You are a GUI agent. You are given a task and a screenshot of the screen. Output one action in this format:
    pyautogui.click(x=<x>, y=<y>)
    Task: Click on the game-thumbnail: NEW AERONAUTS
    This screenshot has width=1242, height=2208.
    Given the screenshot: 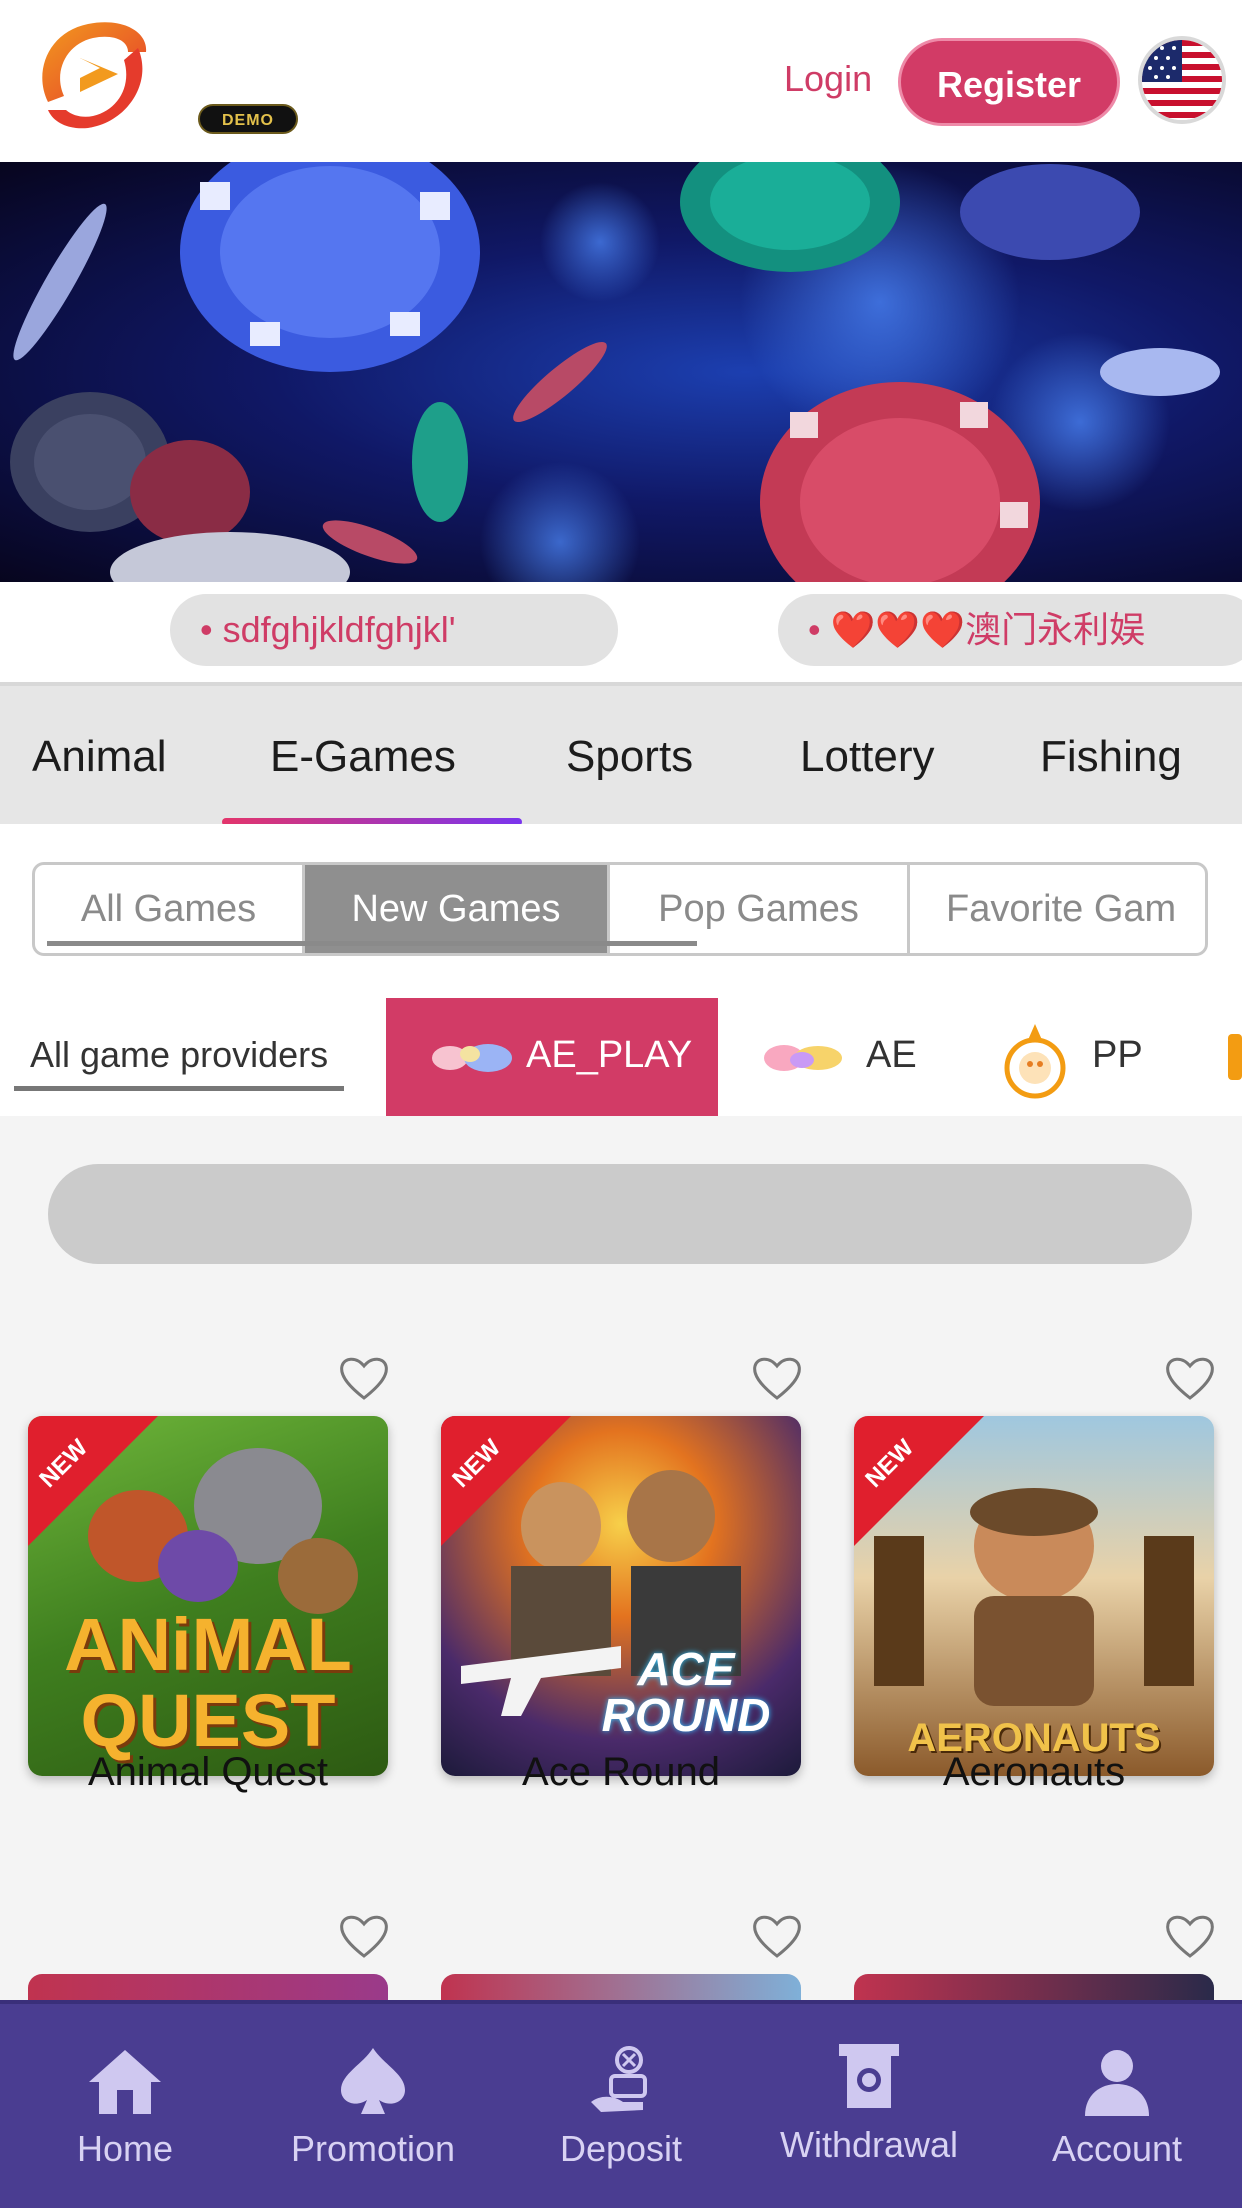 What is the action you would take?
    pyautogui.click(x=1034, y=1596)
    